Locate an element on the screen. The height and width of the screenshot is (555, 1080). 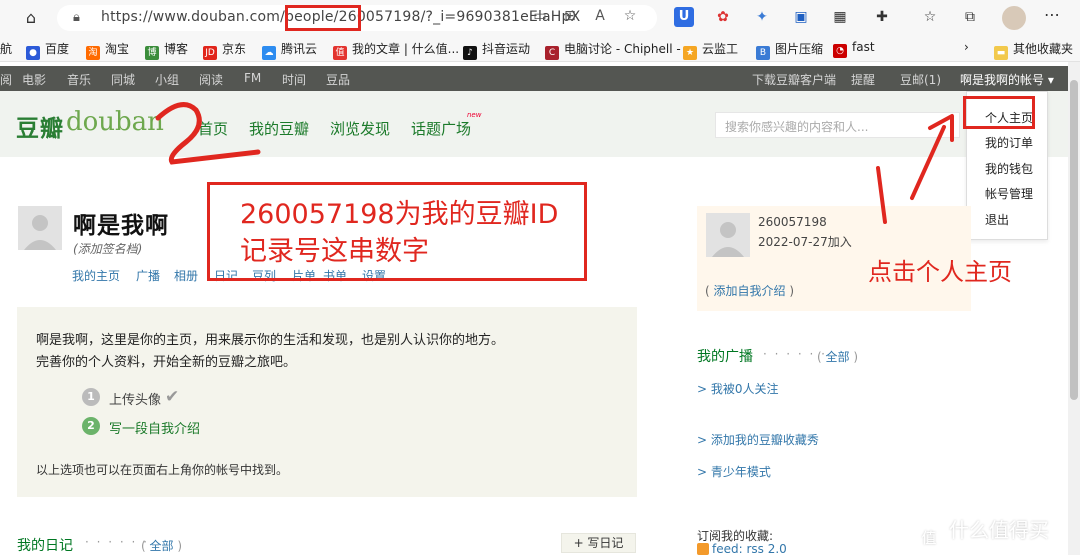
watermark: 值什么值得买 is located at coordinates (982, 533).